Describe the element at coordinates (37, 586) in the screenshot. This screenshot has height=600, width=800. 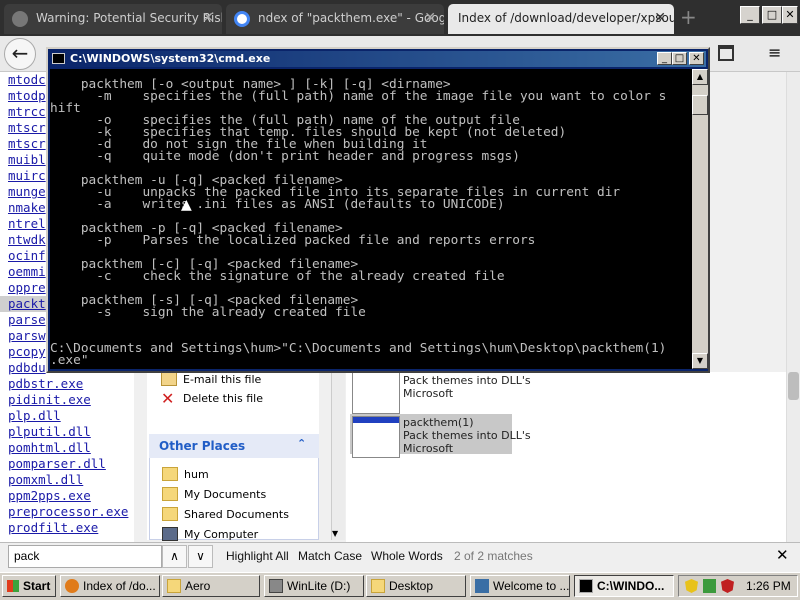
I see `start-label: Start` at that location.